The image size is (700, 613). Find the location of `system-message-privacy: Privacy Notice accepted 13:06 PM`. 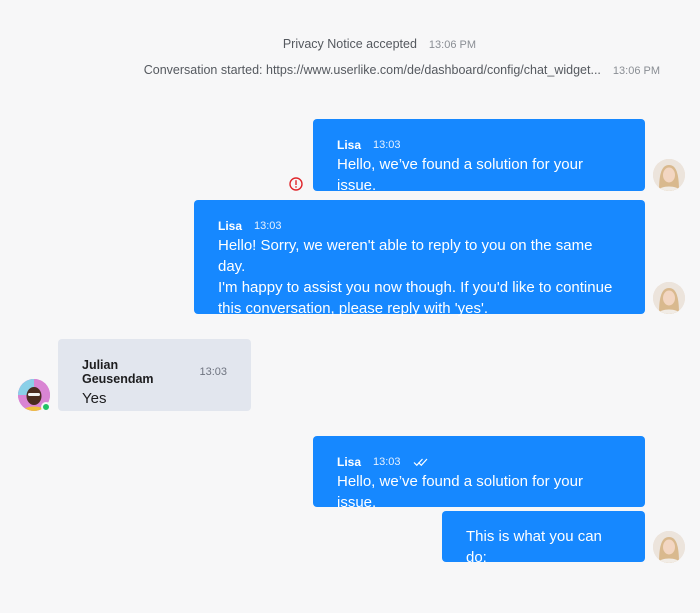

system-message-privacy: Privacy Notice accepted 13:06 PM is located at coordinates (379, 44).